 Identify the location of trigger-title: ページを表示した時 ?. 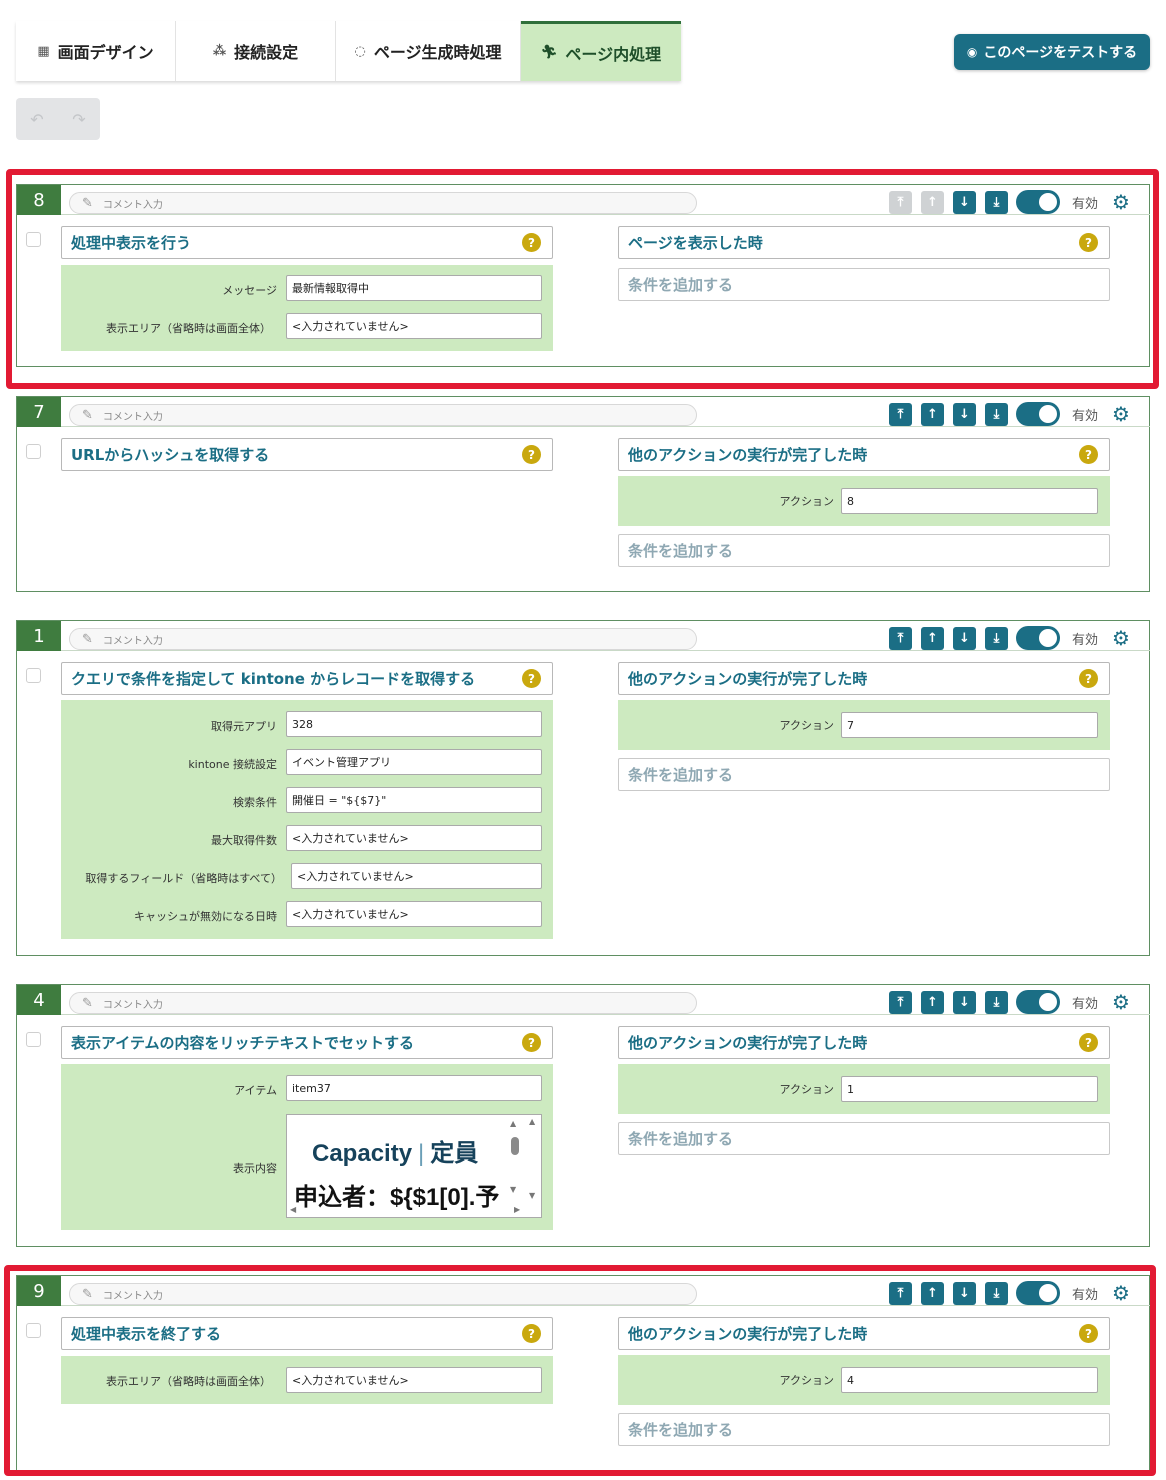
(864, 242).